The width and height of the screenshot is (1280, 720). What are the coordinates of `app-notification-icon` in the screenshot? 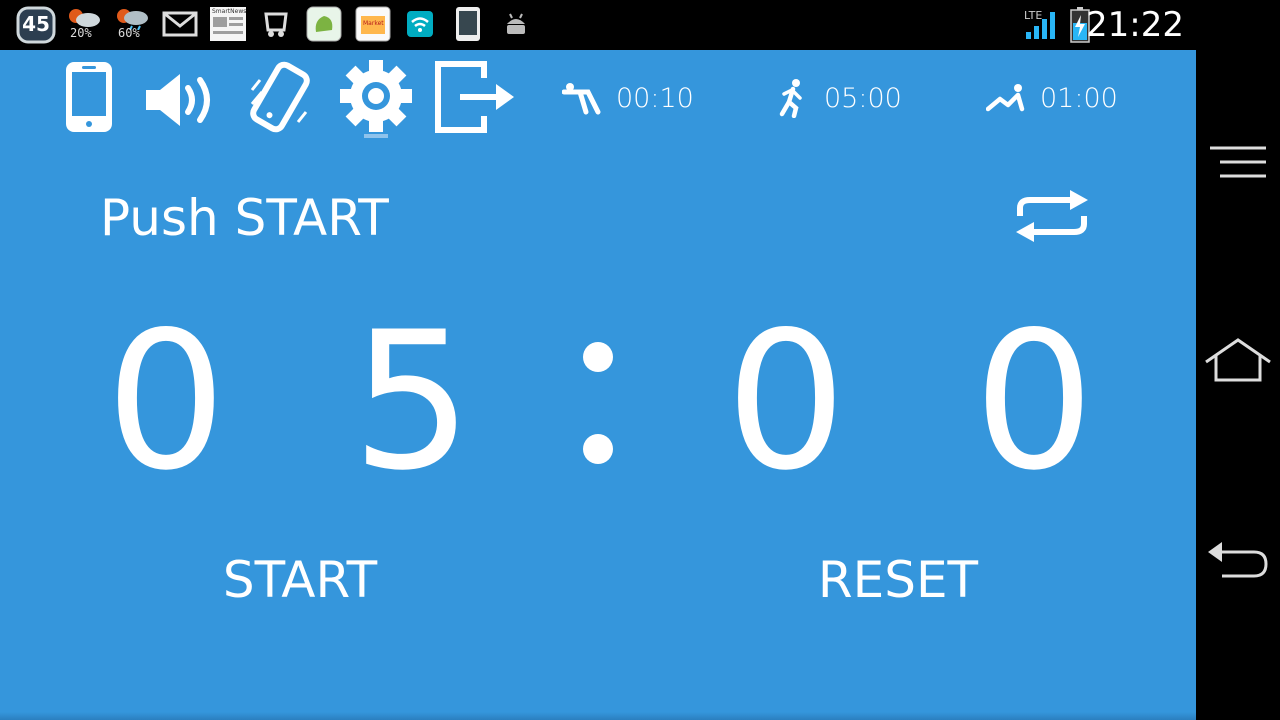 It's located at (276, 27).